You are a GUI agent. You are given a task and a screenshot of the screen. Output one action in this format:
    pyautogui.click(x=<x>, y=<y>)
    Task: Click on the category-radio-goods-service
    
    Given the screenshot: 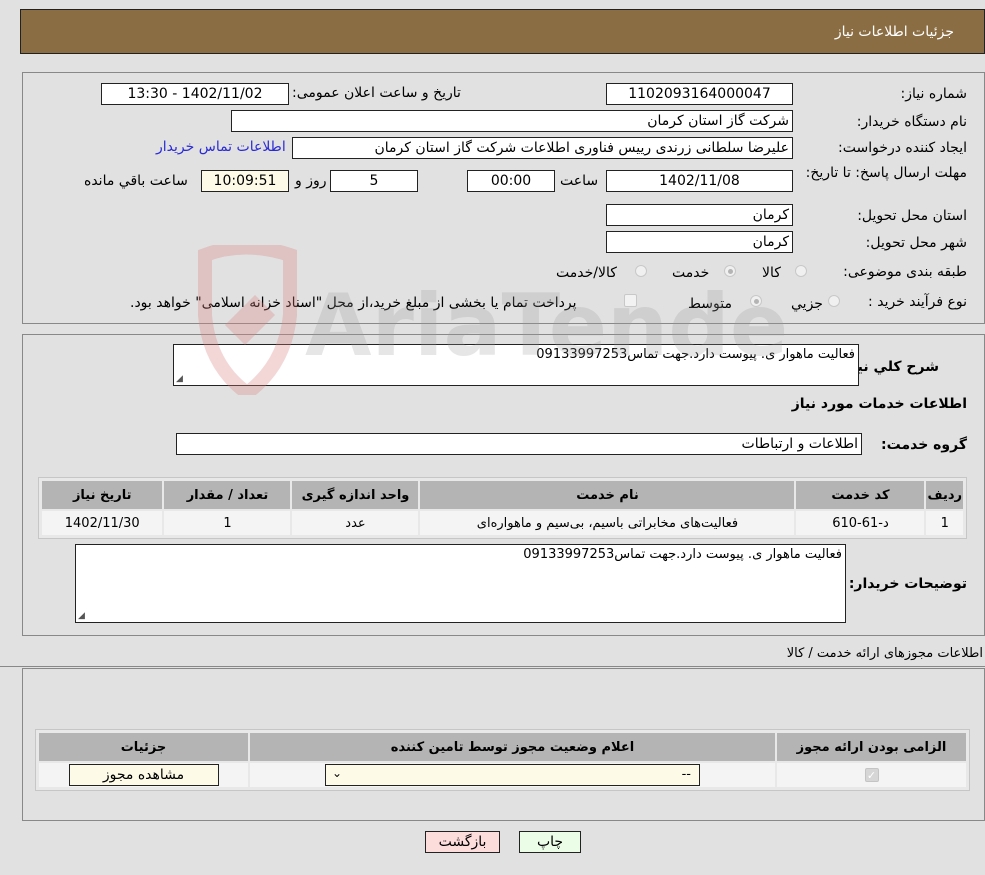 What is the action you would take?
    pyautogui.click(x=641, y=271)
    